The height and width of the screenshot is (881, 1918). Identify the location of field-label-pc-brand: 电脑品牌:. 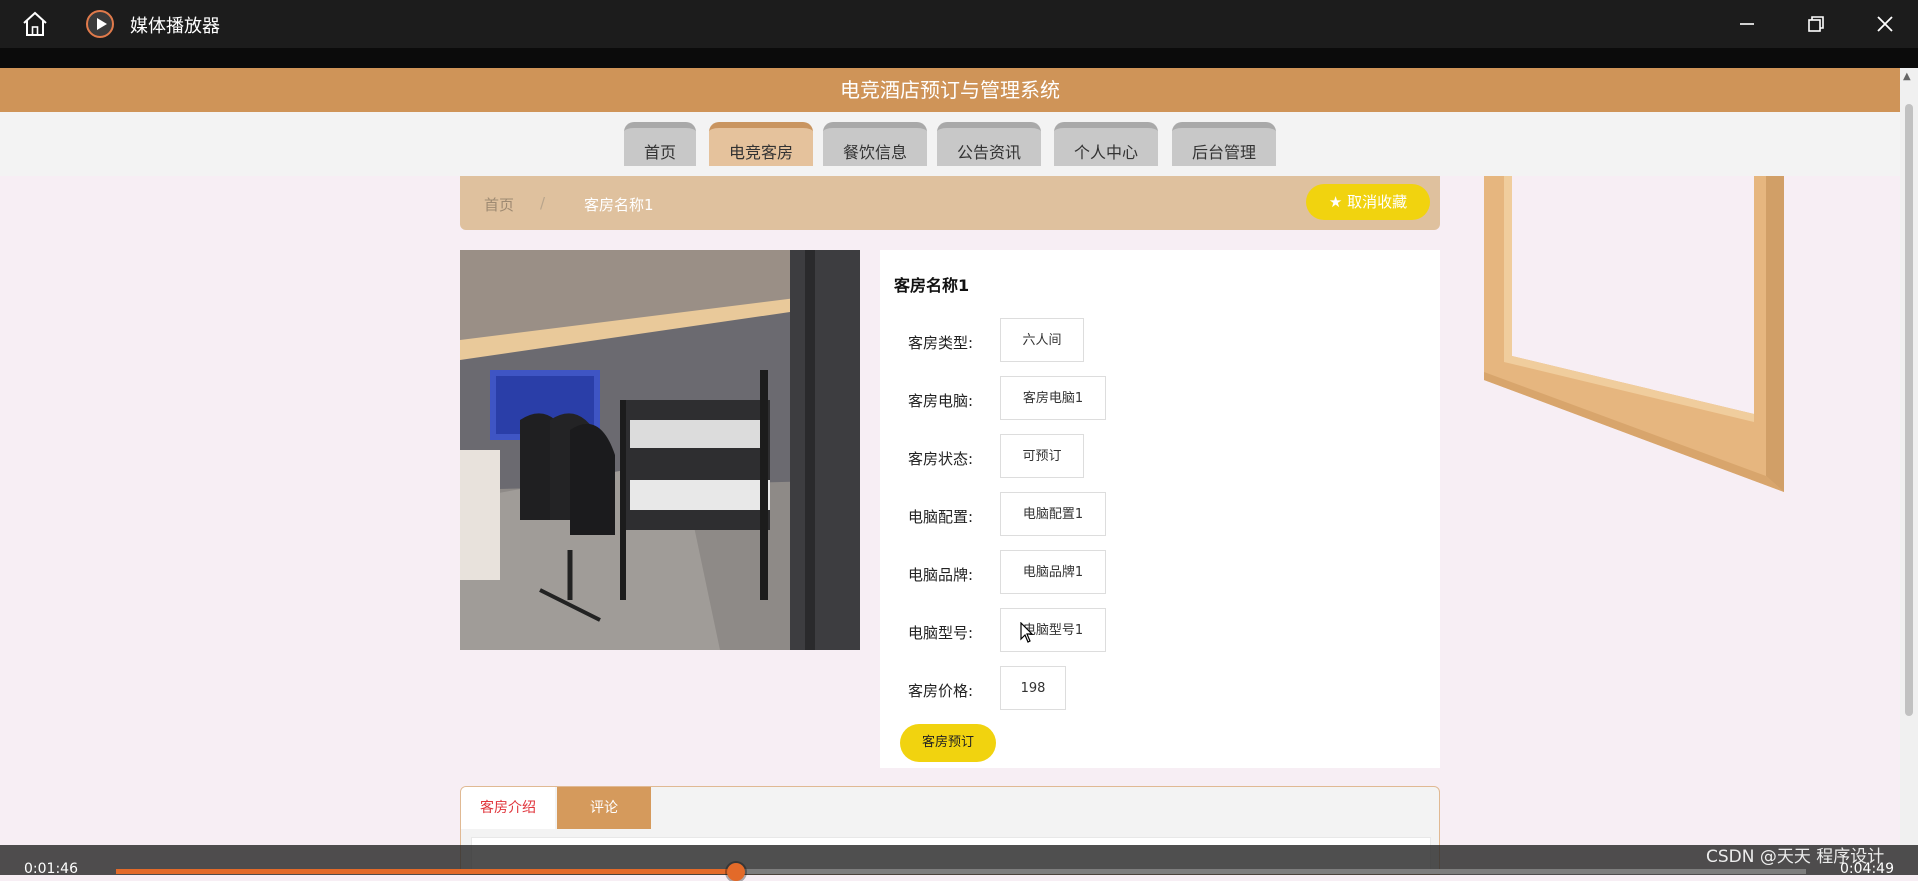
(941, 575).